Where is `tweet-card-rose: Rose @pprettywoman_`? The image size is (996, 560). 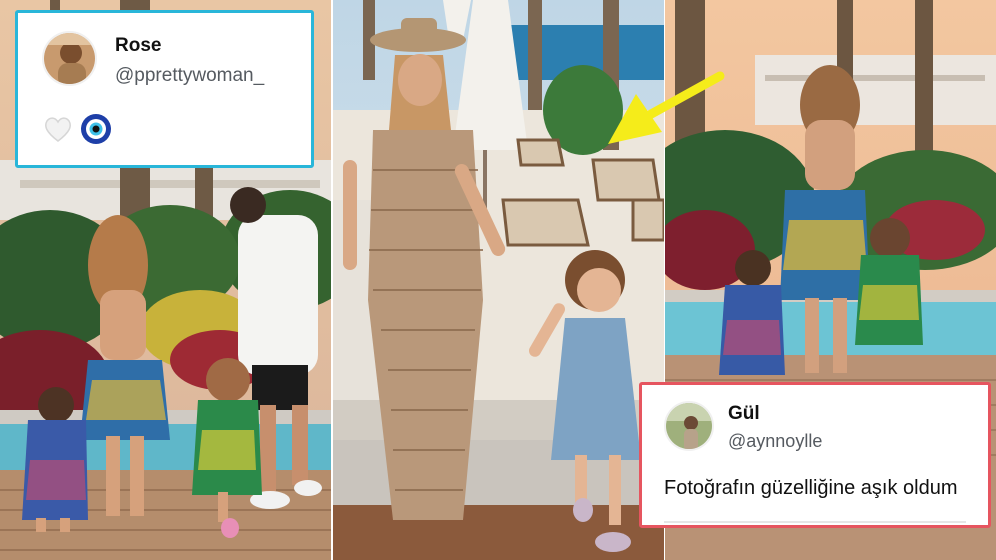
tweet-card-rose: Rose @pprettywoman_ is located at coordinates (164, 89).